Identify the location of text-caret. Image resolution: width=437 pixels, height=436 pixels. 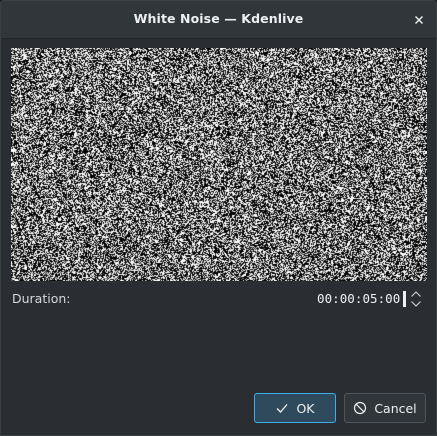
(404, 299).